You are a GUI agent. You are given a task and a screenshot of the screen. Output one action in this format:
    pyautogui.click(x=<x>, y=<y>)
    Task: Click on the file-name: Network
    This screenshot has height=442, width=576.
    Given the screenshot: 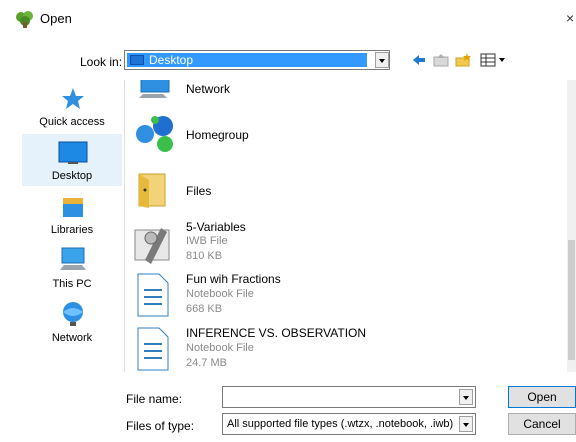 What is the action you would take?
    pyautogui.click(x=208, y=89)
    